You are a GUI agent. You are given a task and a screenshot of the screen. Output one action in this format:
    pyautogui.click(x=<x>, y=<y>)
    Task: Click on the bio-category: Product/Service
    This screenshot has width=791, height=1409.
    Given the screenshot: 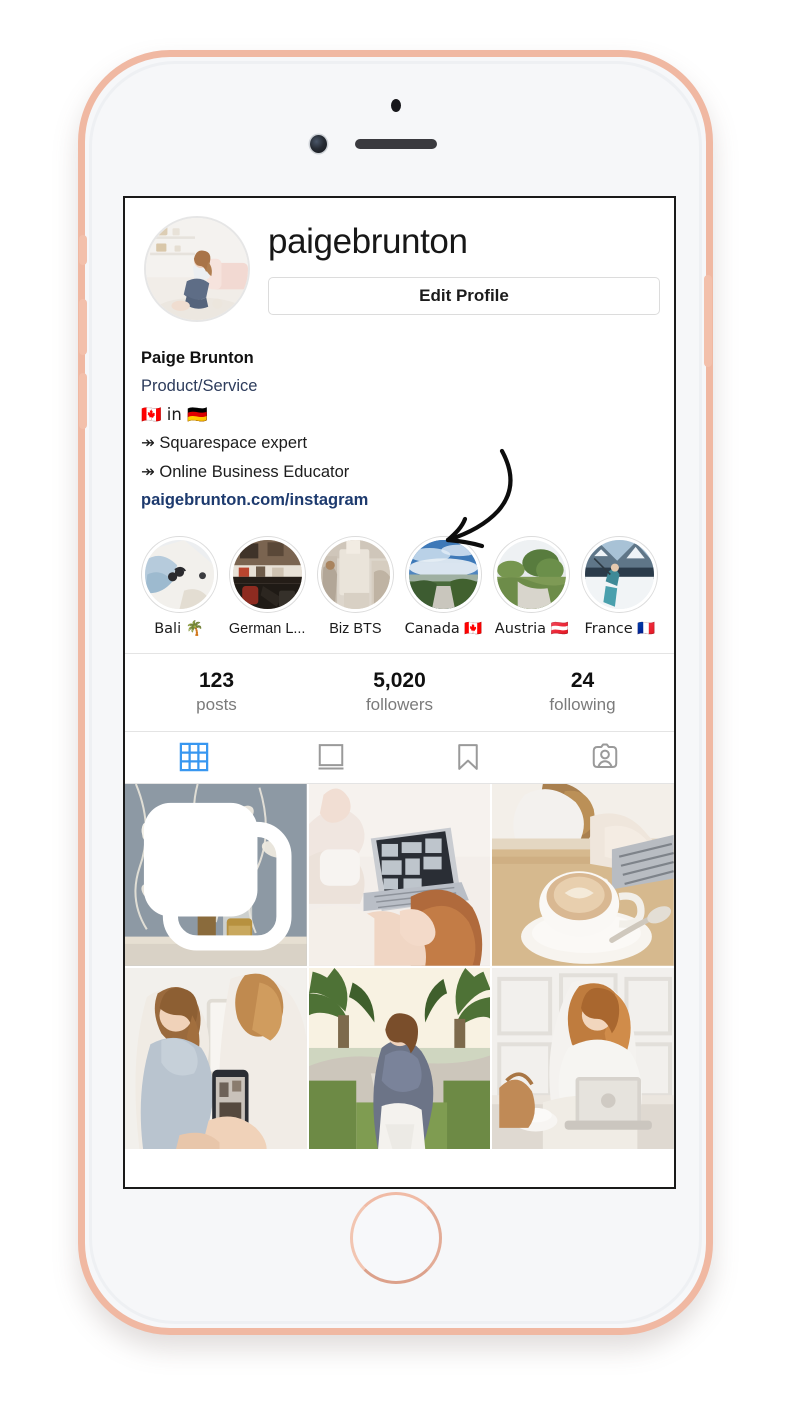 What is the action you would take?
    pyautogui.click(x=199, y=386)
    